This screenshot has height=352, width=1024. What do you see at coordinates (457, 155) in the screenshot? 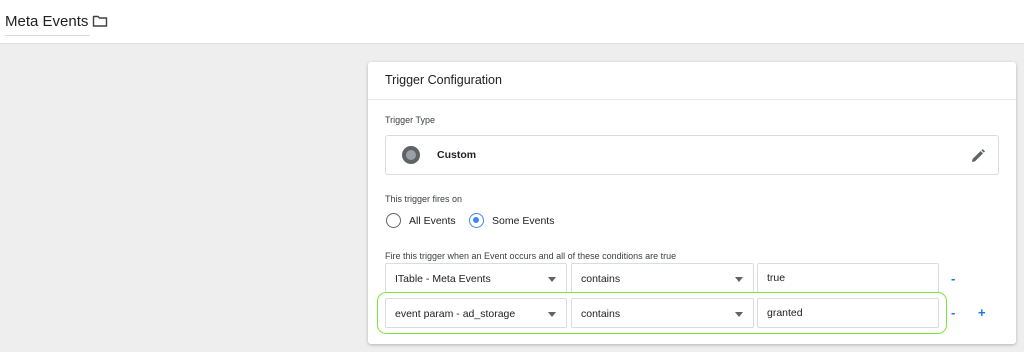
I see `trigger-type-name: Custom` at bounding box center [457, 155].